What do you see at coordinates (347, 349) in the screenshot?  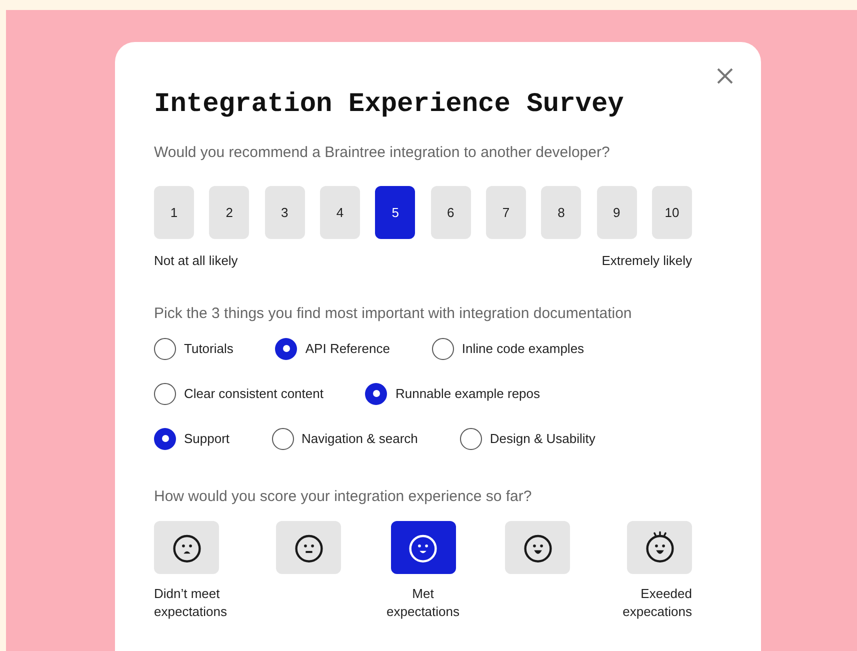 I see `option-label: API Reference` at bounding box center [347, 349].